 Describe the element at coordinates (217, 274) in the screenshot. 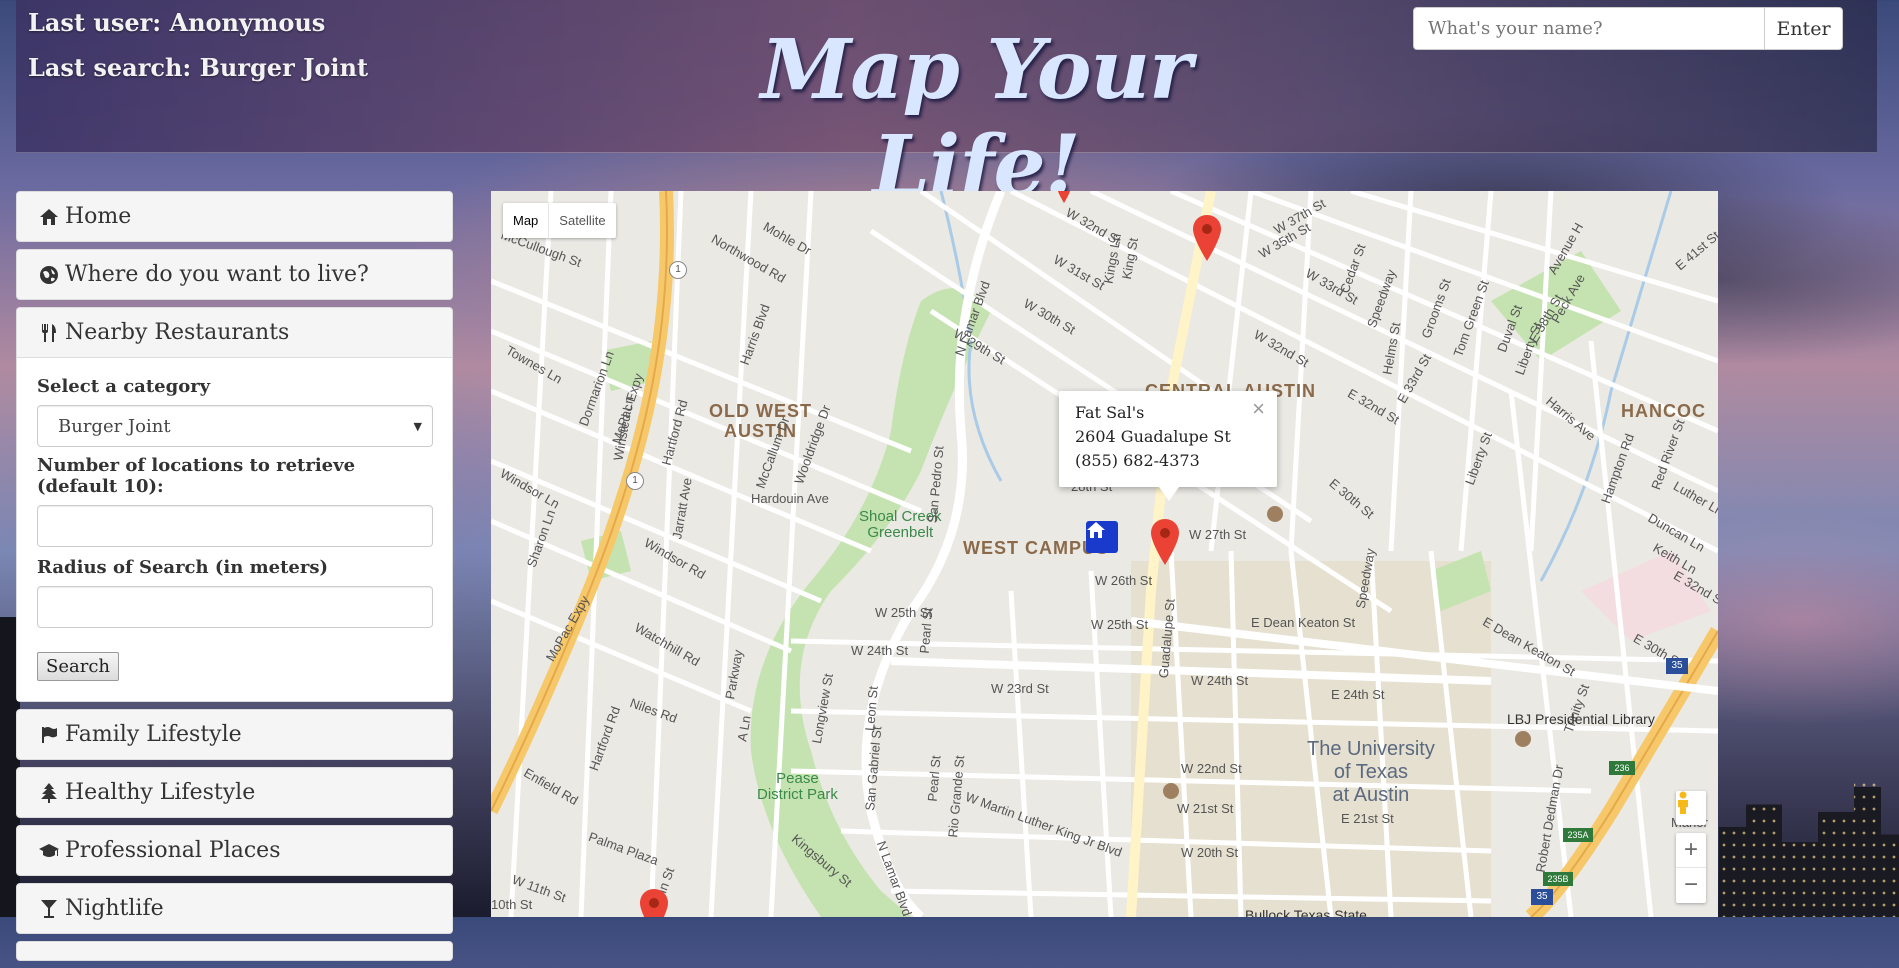

I see `sidebar-item-label: Where do you want to live?` at that location.